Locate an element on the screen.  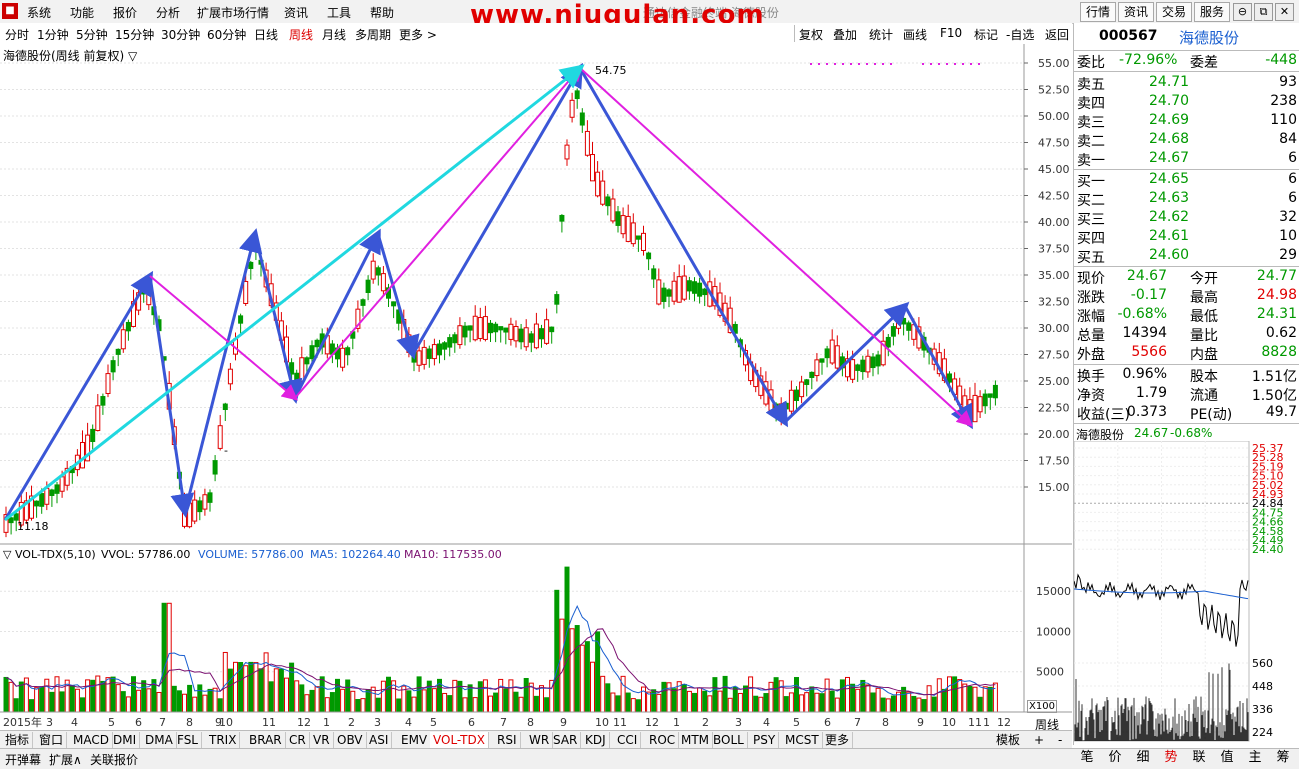
menu-system: 系统 is located at coordinates (39, 12).